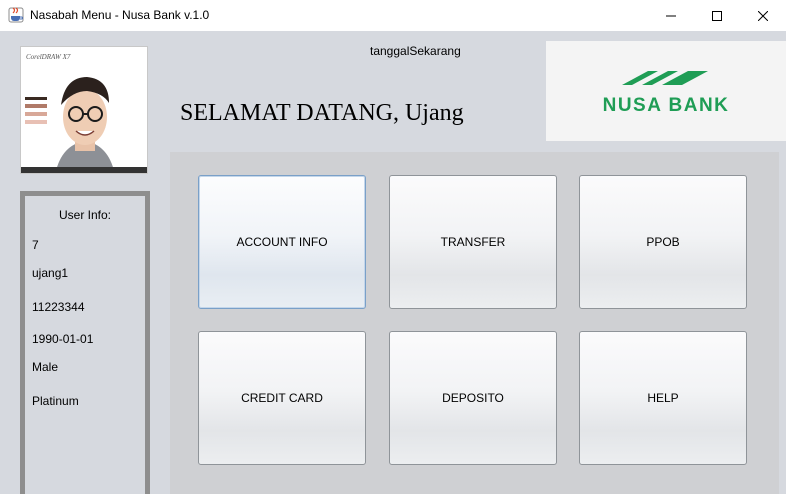  What do you see at coordinates (663, 242) in the screenshot?
I see `ppob-button: PPOB` at bounding box center [663, 242].